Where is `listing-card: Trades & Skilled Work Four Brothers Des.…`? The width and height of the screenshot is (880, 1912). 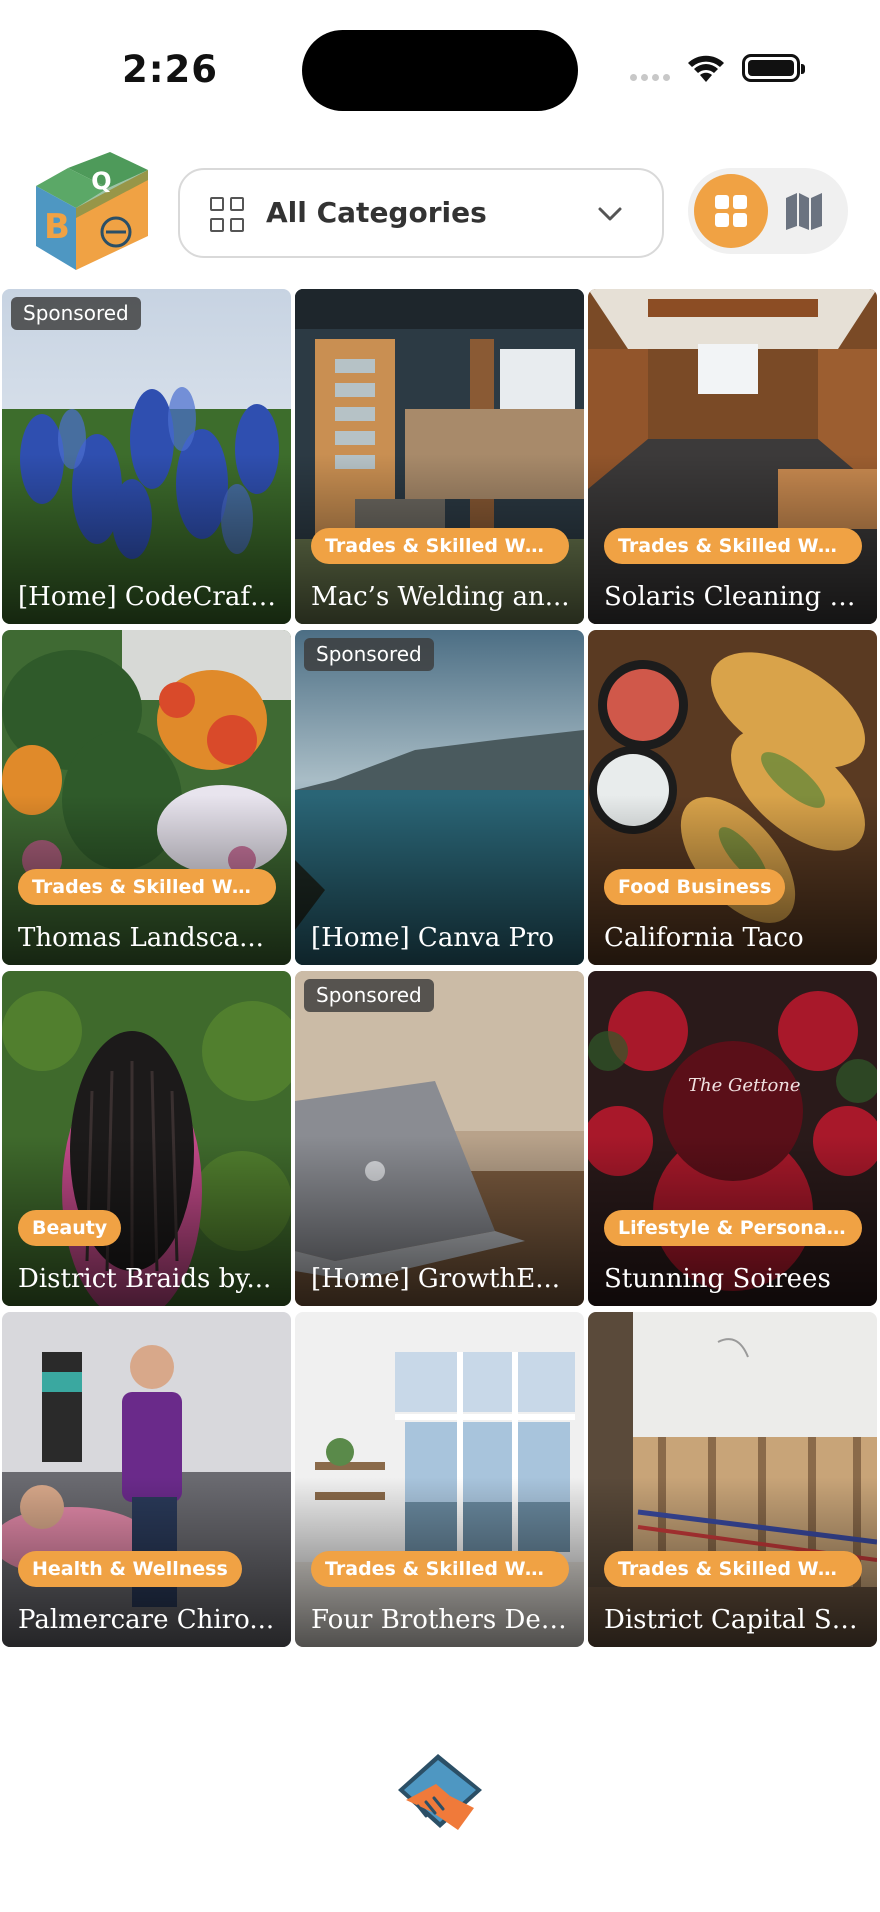
listing-card: Trades & Skilled Work Four Brothers Des.… is located at coordinates (439, 1479).